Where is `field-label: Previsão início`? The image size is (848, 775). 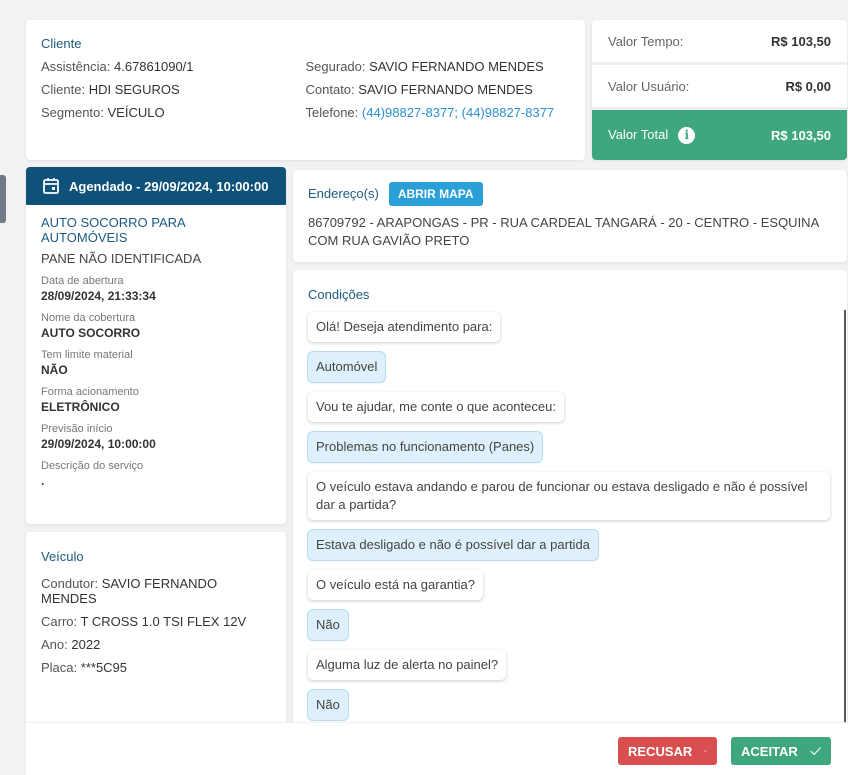 field-label: Previsão início is located at coordinates (77, 429).